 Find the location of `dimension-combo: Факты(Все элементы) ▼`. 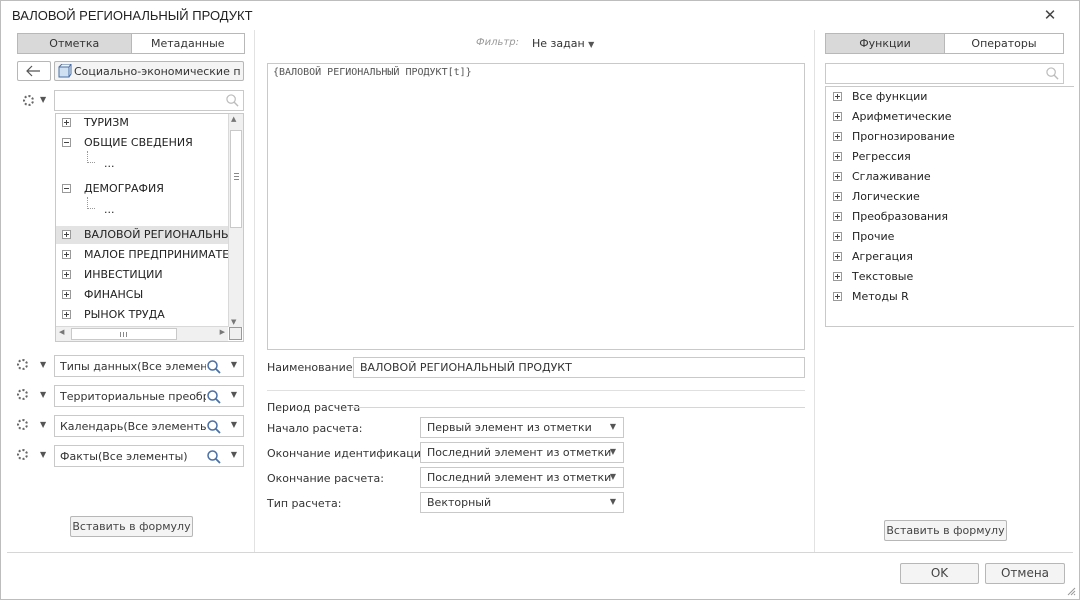

dimension-combo: Факты(Все элементы) ▼ is located at coordinates (149, 456).